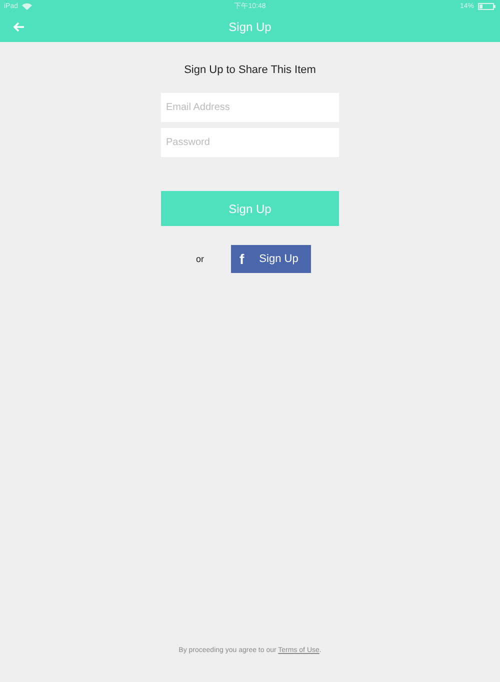 The height and width of the screenshot is (682, 500). Describe the element at coordinates (19, 27) in the screenshot. I see `back-button` at that location.